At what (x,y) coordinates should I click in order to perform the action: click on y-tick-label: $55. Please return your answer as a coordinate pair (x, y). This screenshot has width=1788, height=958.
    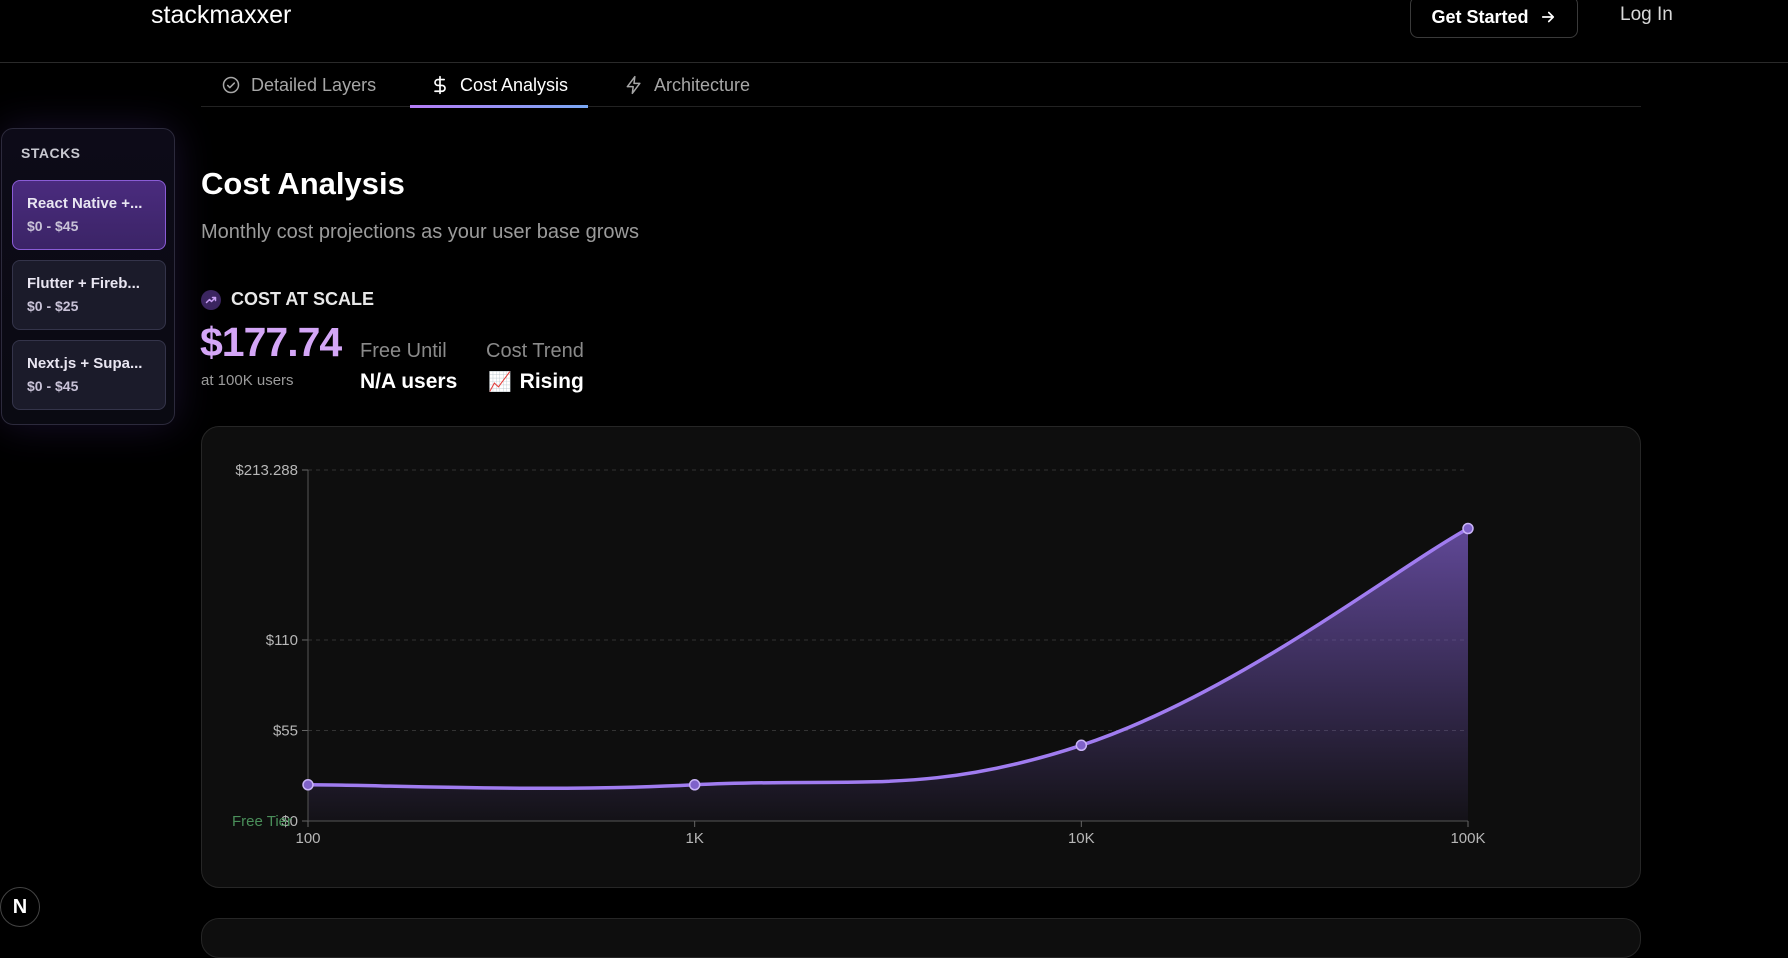
    Looking at the image, I should click on (285, 730).